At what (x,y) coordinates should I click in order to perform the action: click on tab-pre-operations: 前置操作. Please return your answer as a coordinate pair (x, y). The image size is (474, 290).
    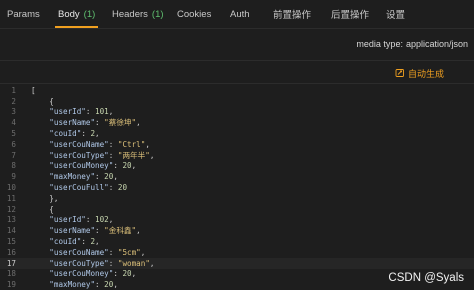
    Looking at the image, I should click on (292, 14).